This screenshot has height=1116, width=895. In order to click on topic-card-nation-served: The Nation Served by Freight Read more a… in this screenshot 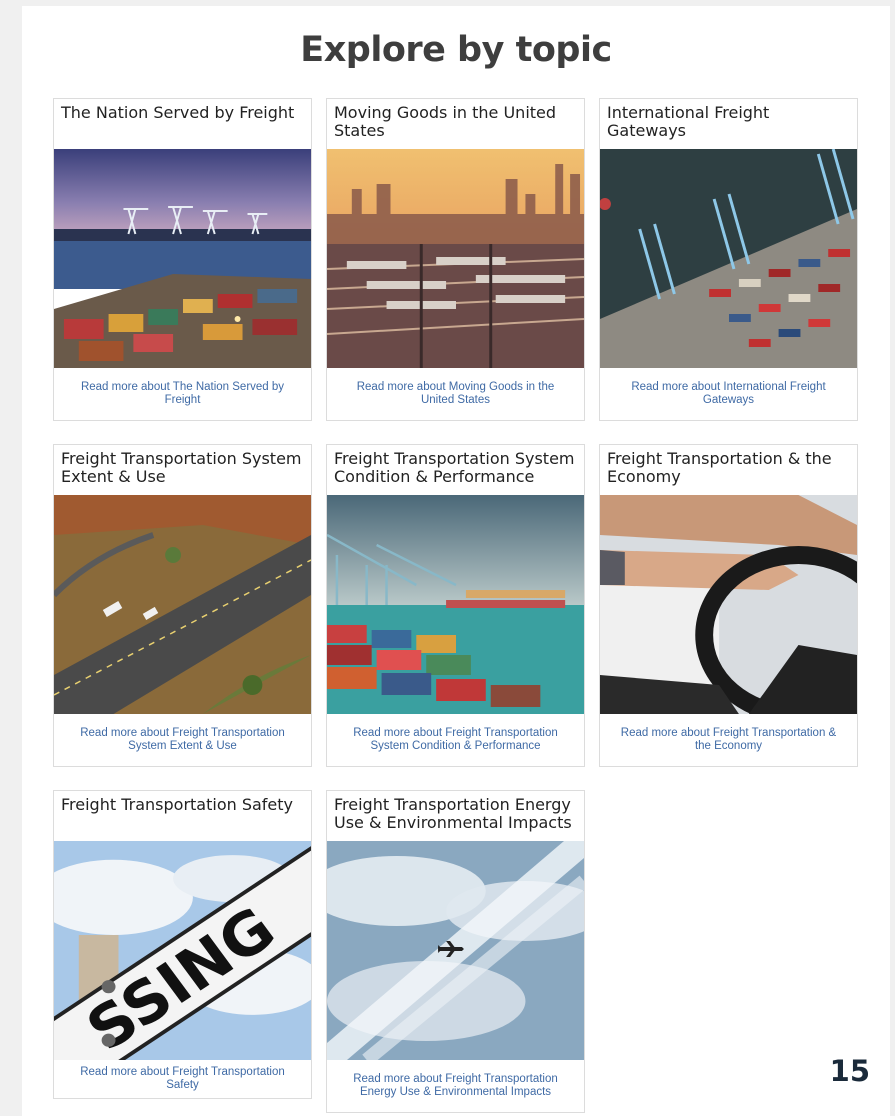, I will do `click(182, 259)`.